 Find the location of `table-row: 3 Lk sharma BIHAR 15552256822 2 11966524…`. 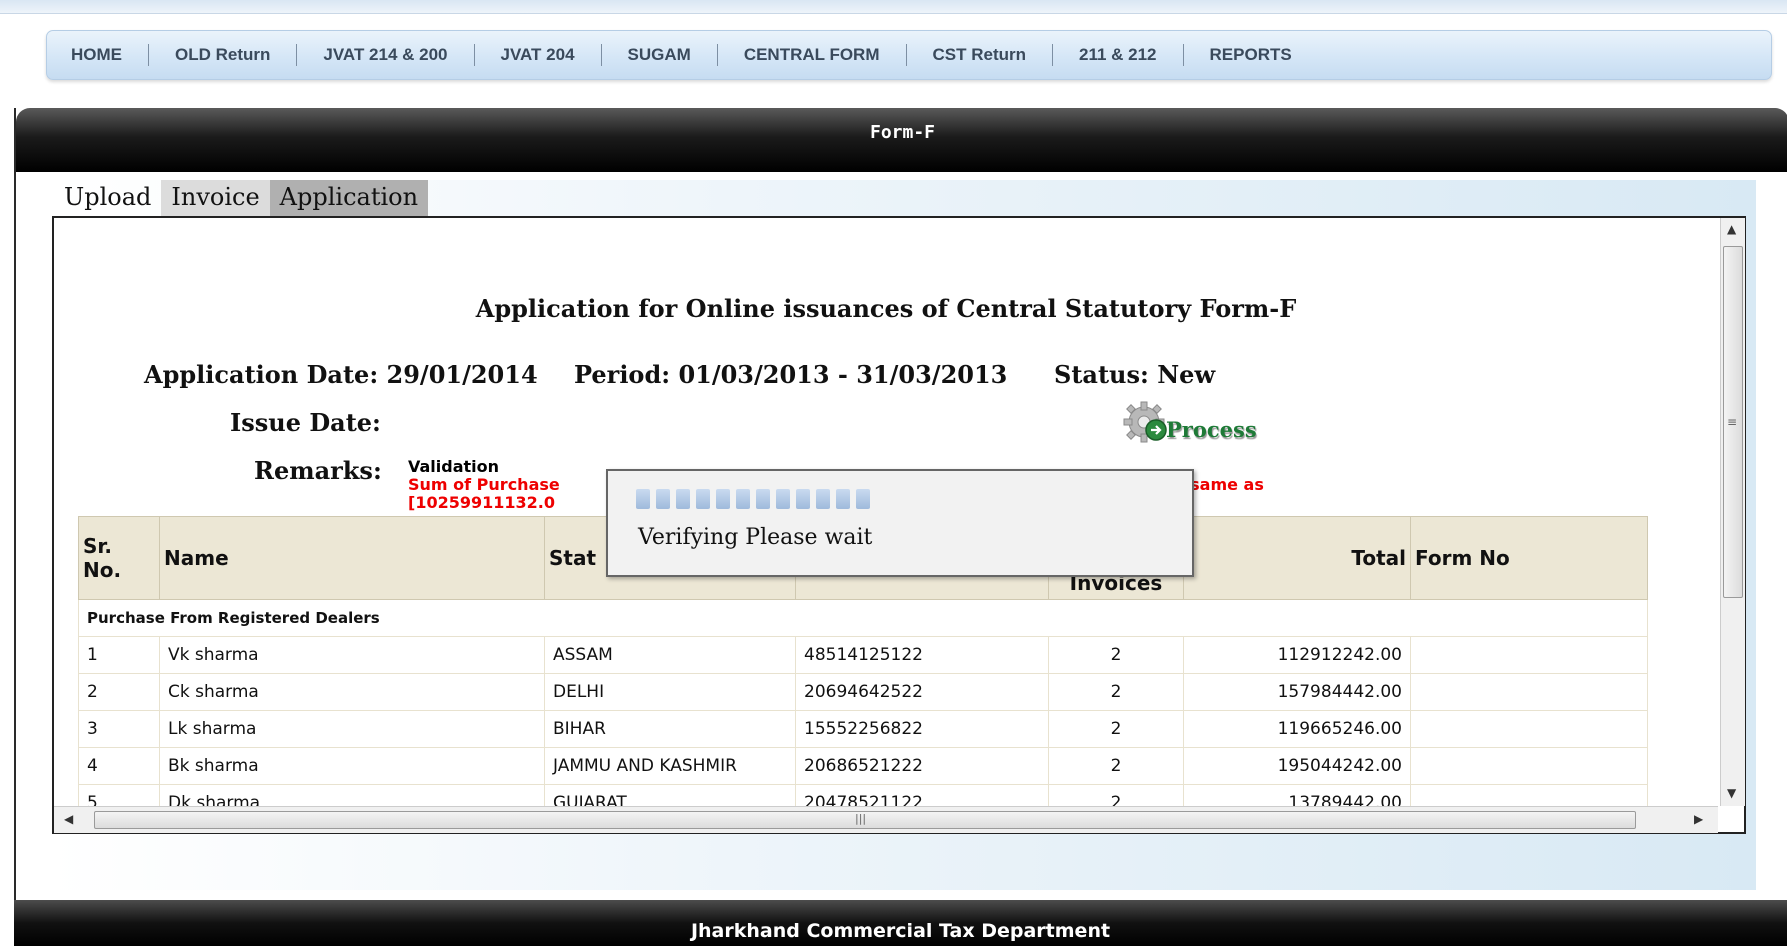

table-row: 3 Lk sharma BIHAR 15552256822 2 11966524… is located at coordinates (863, 729).